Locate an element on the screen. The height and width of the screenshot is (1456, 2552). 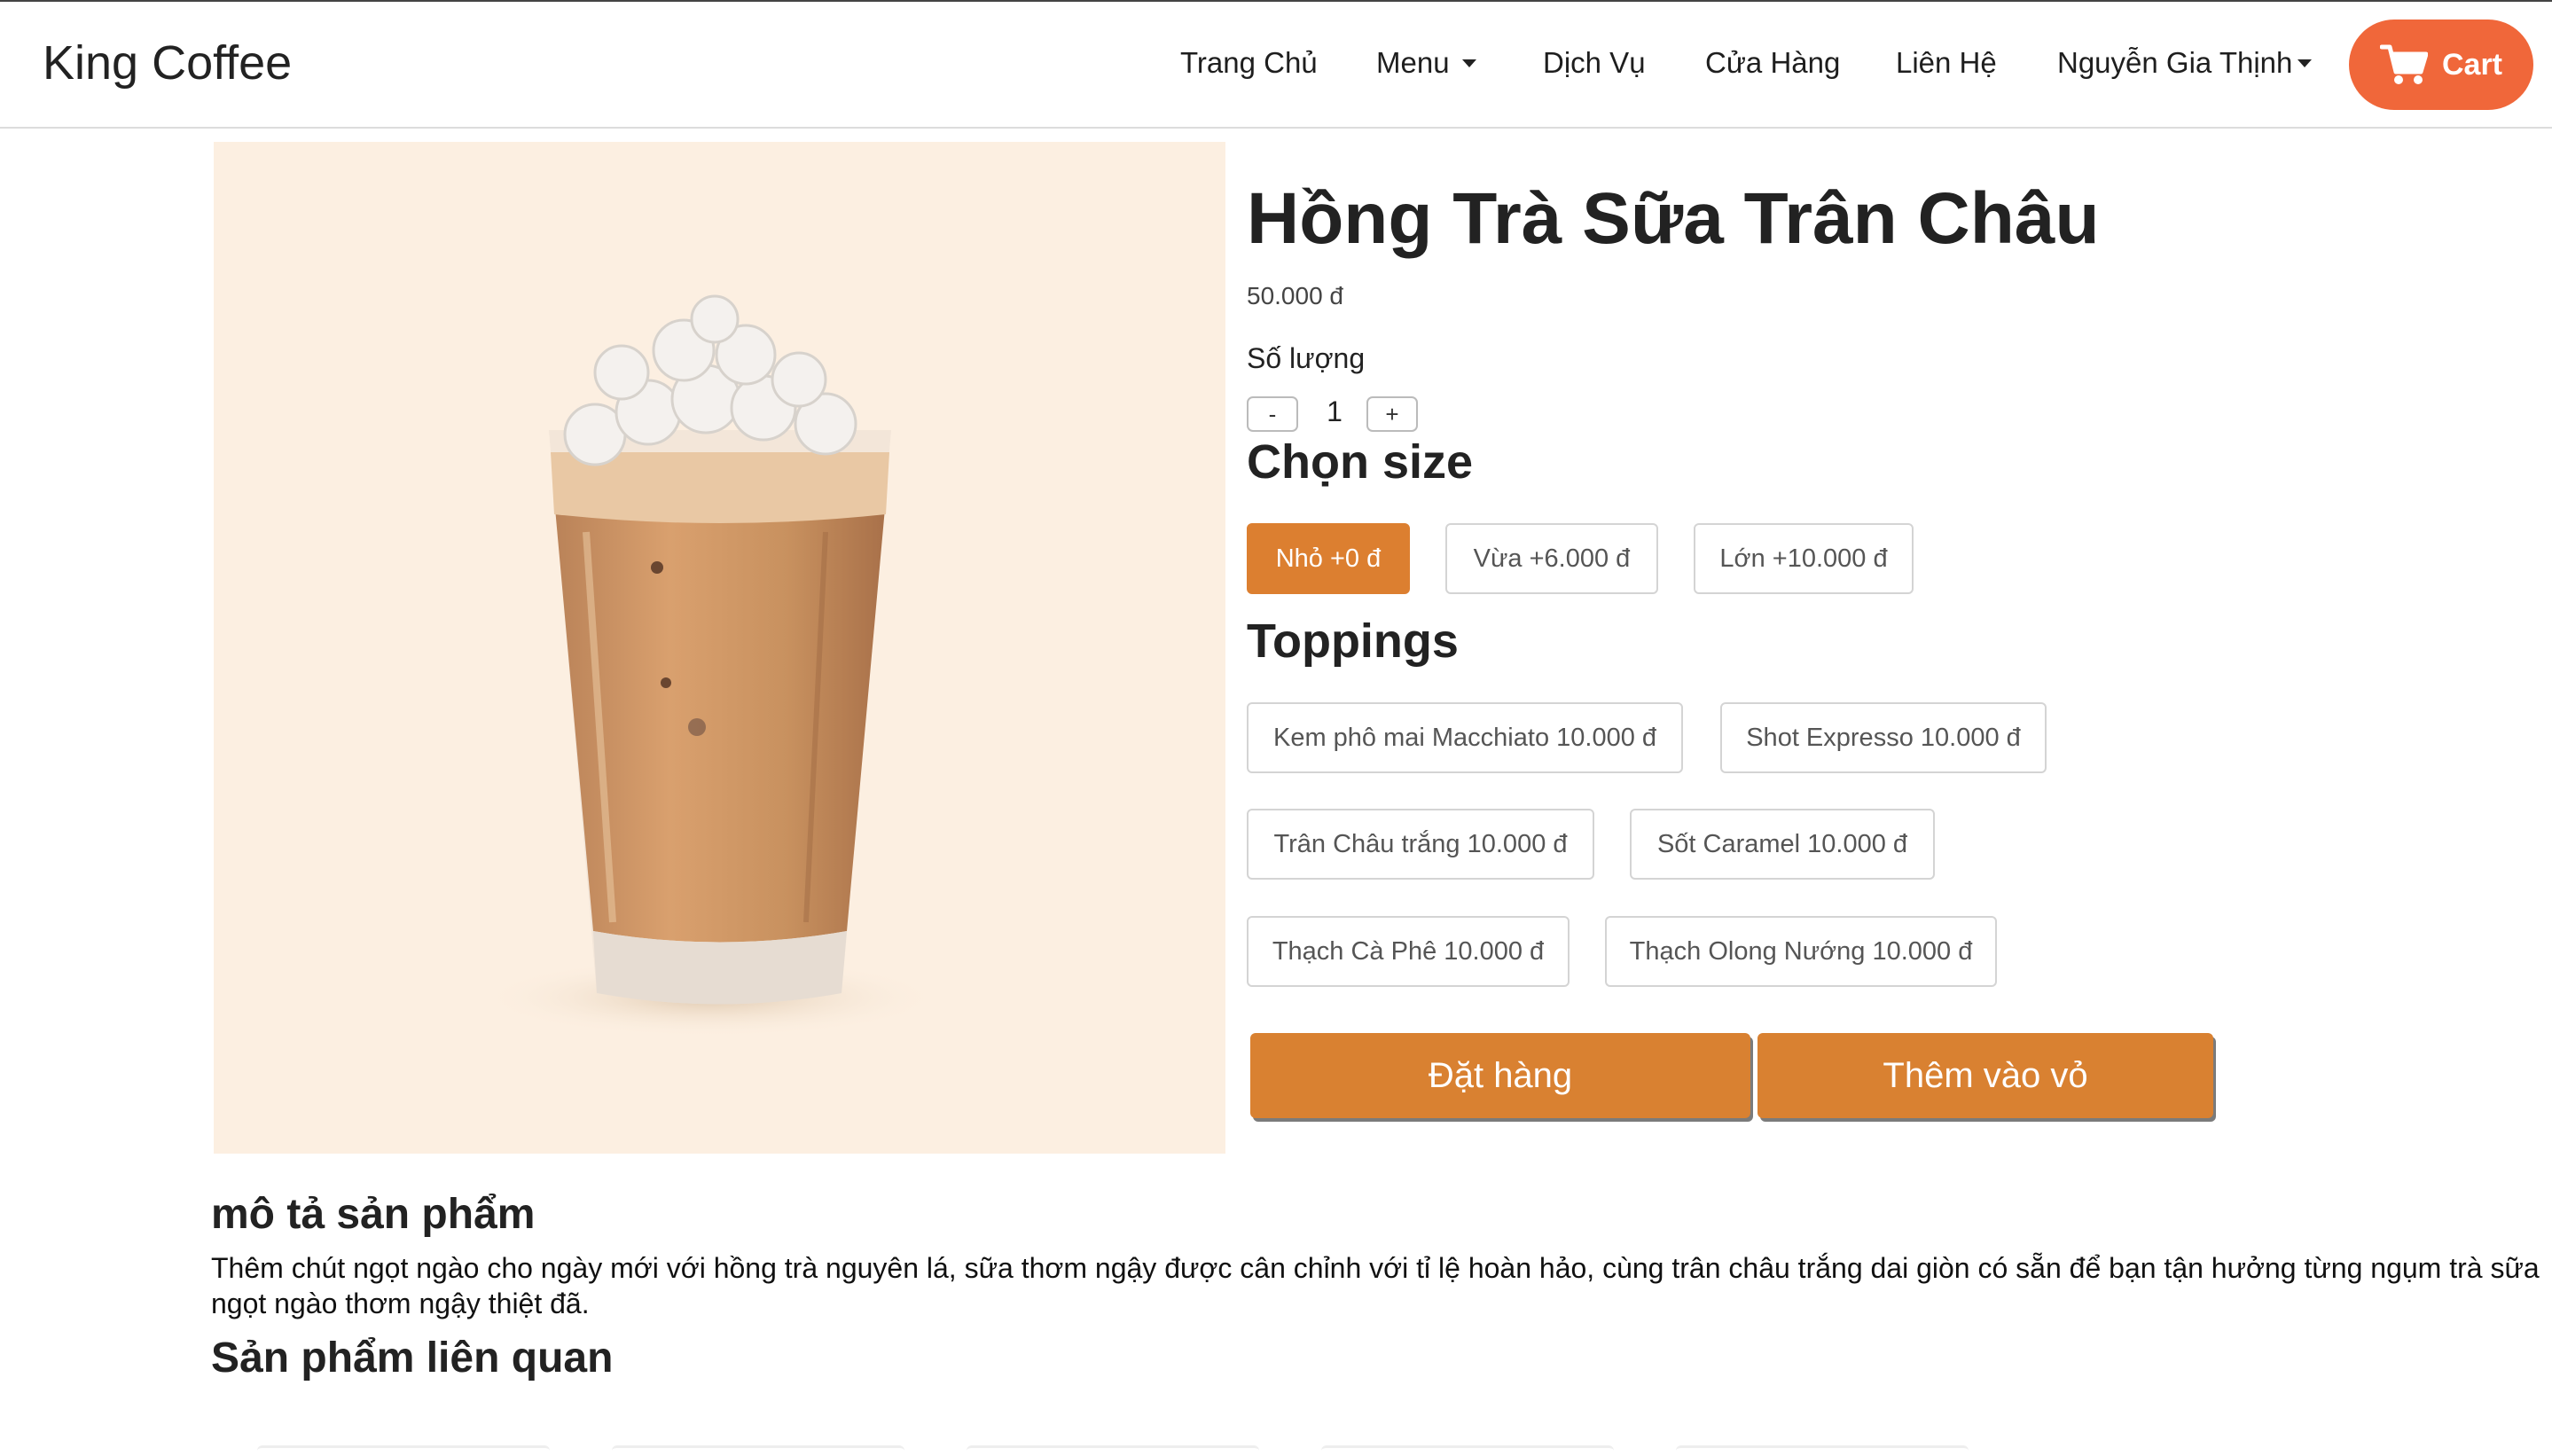
order-button: Đặt hàng is located at coordinates (1500, 1075).